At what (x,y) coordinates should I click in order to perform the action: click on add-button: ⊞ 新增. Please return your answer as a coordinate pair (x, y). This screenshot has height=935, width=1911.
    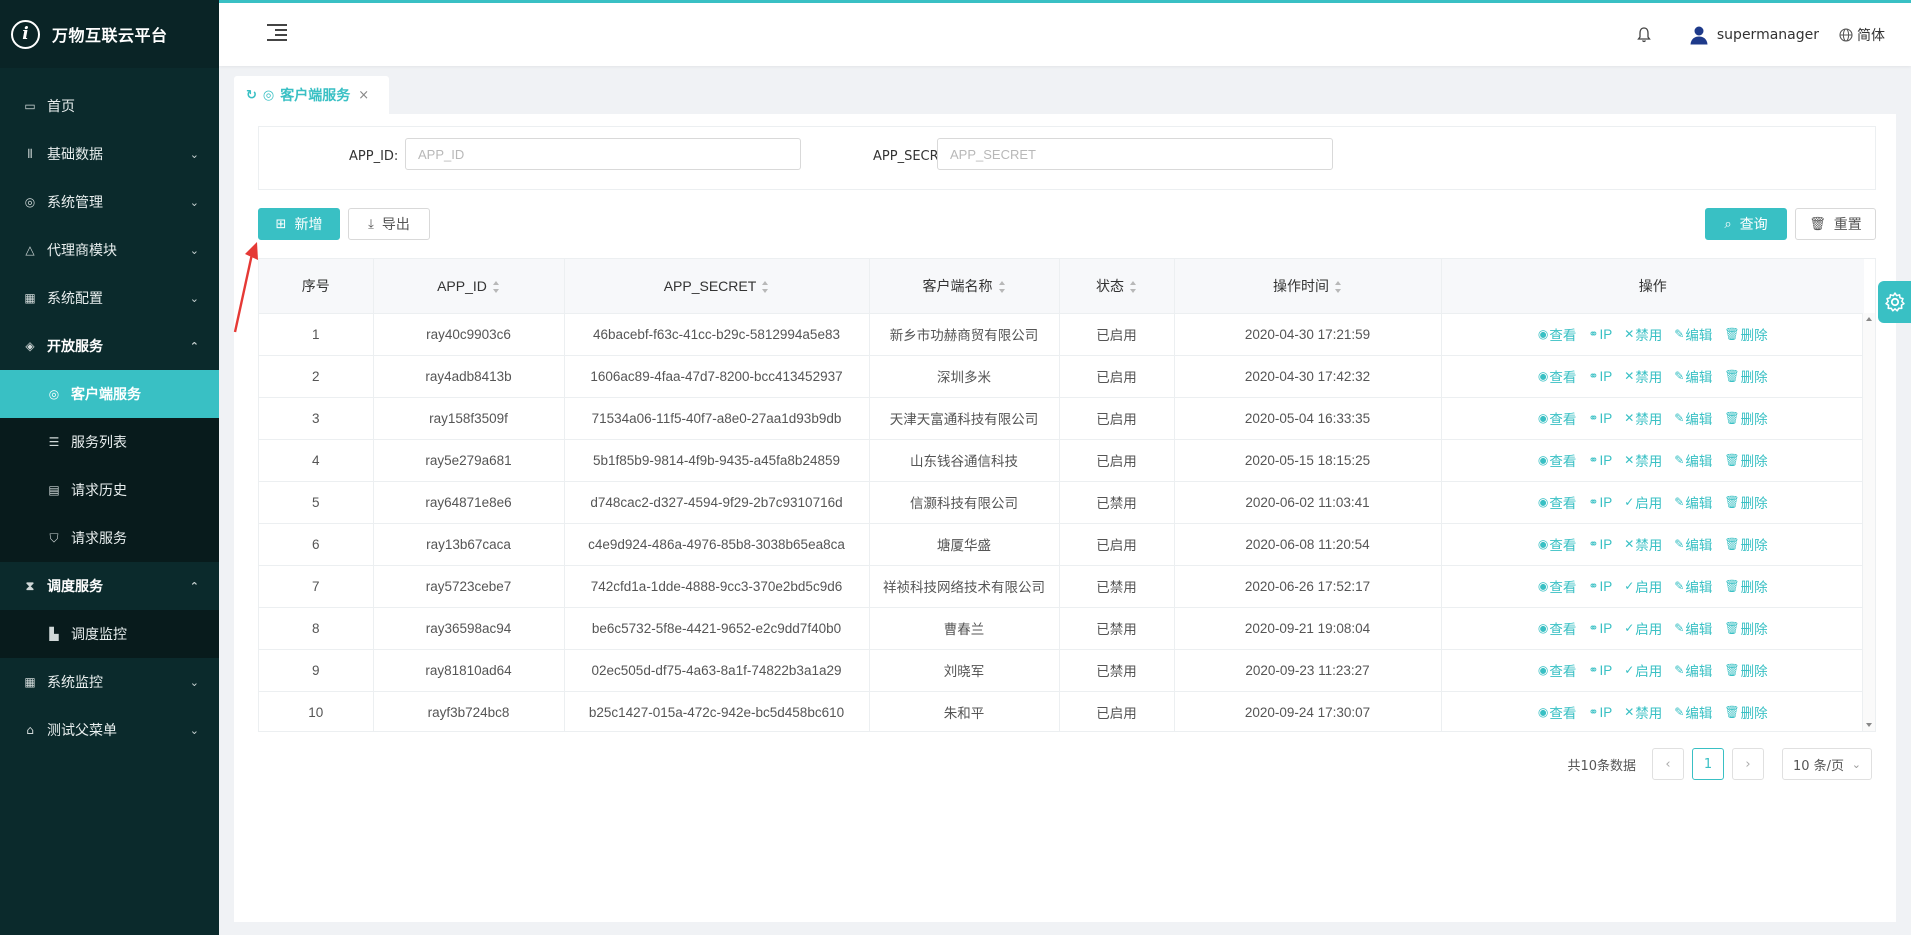
    Looking at the image, I should click on (299, 224).